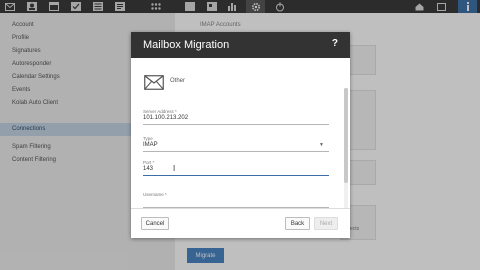 The height and width of the screenshot is (270, 480). Describe the element at coordinates (236, 200) in the screenshot. I see `username-field: Username *` at that location.